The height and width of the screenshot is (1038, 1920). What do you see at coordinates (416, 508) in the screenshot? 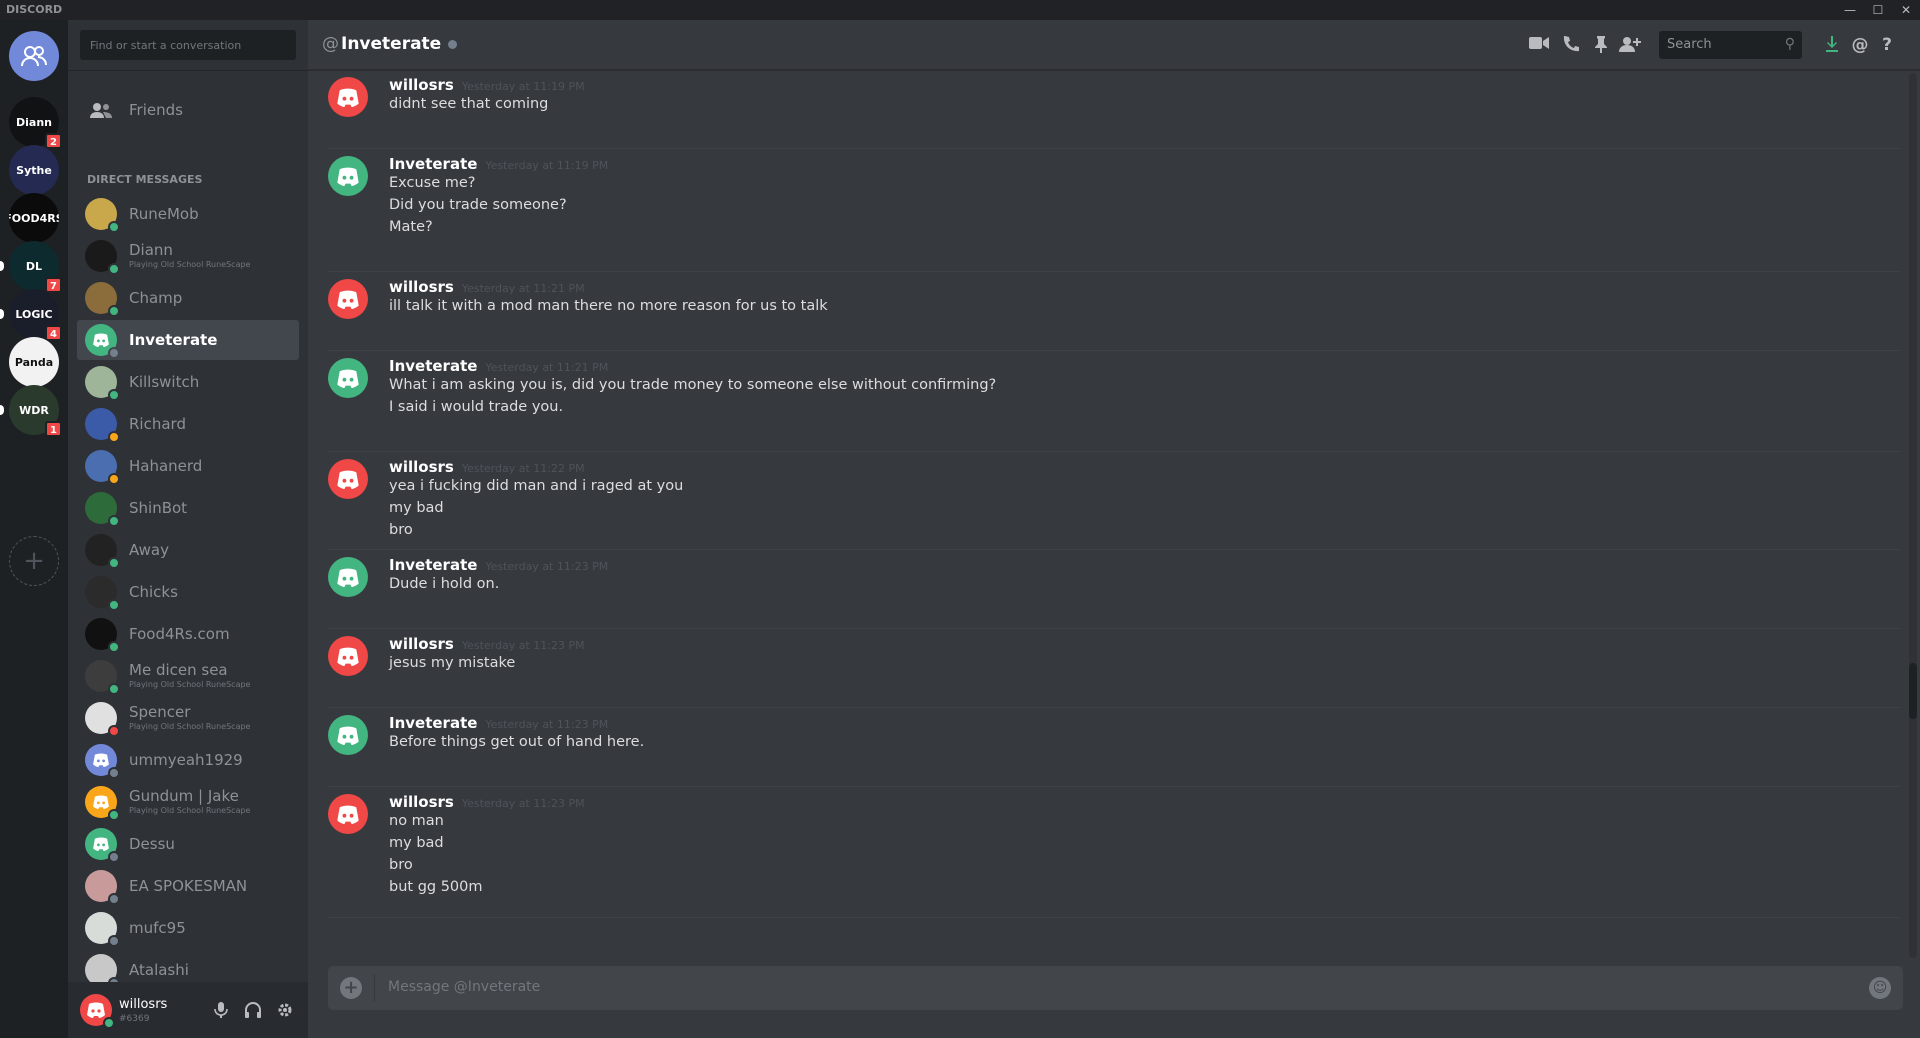
I see `message-text: my bad` at bounding box center [416, 508].